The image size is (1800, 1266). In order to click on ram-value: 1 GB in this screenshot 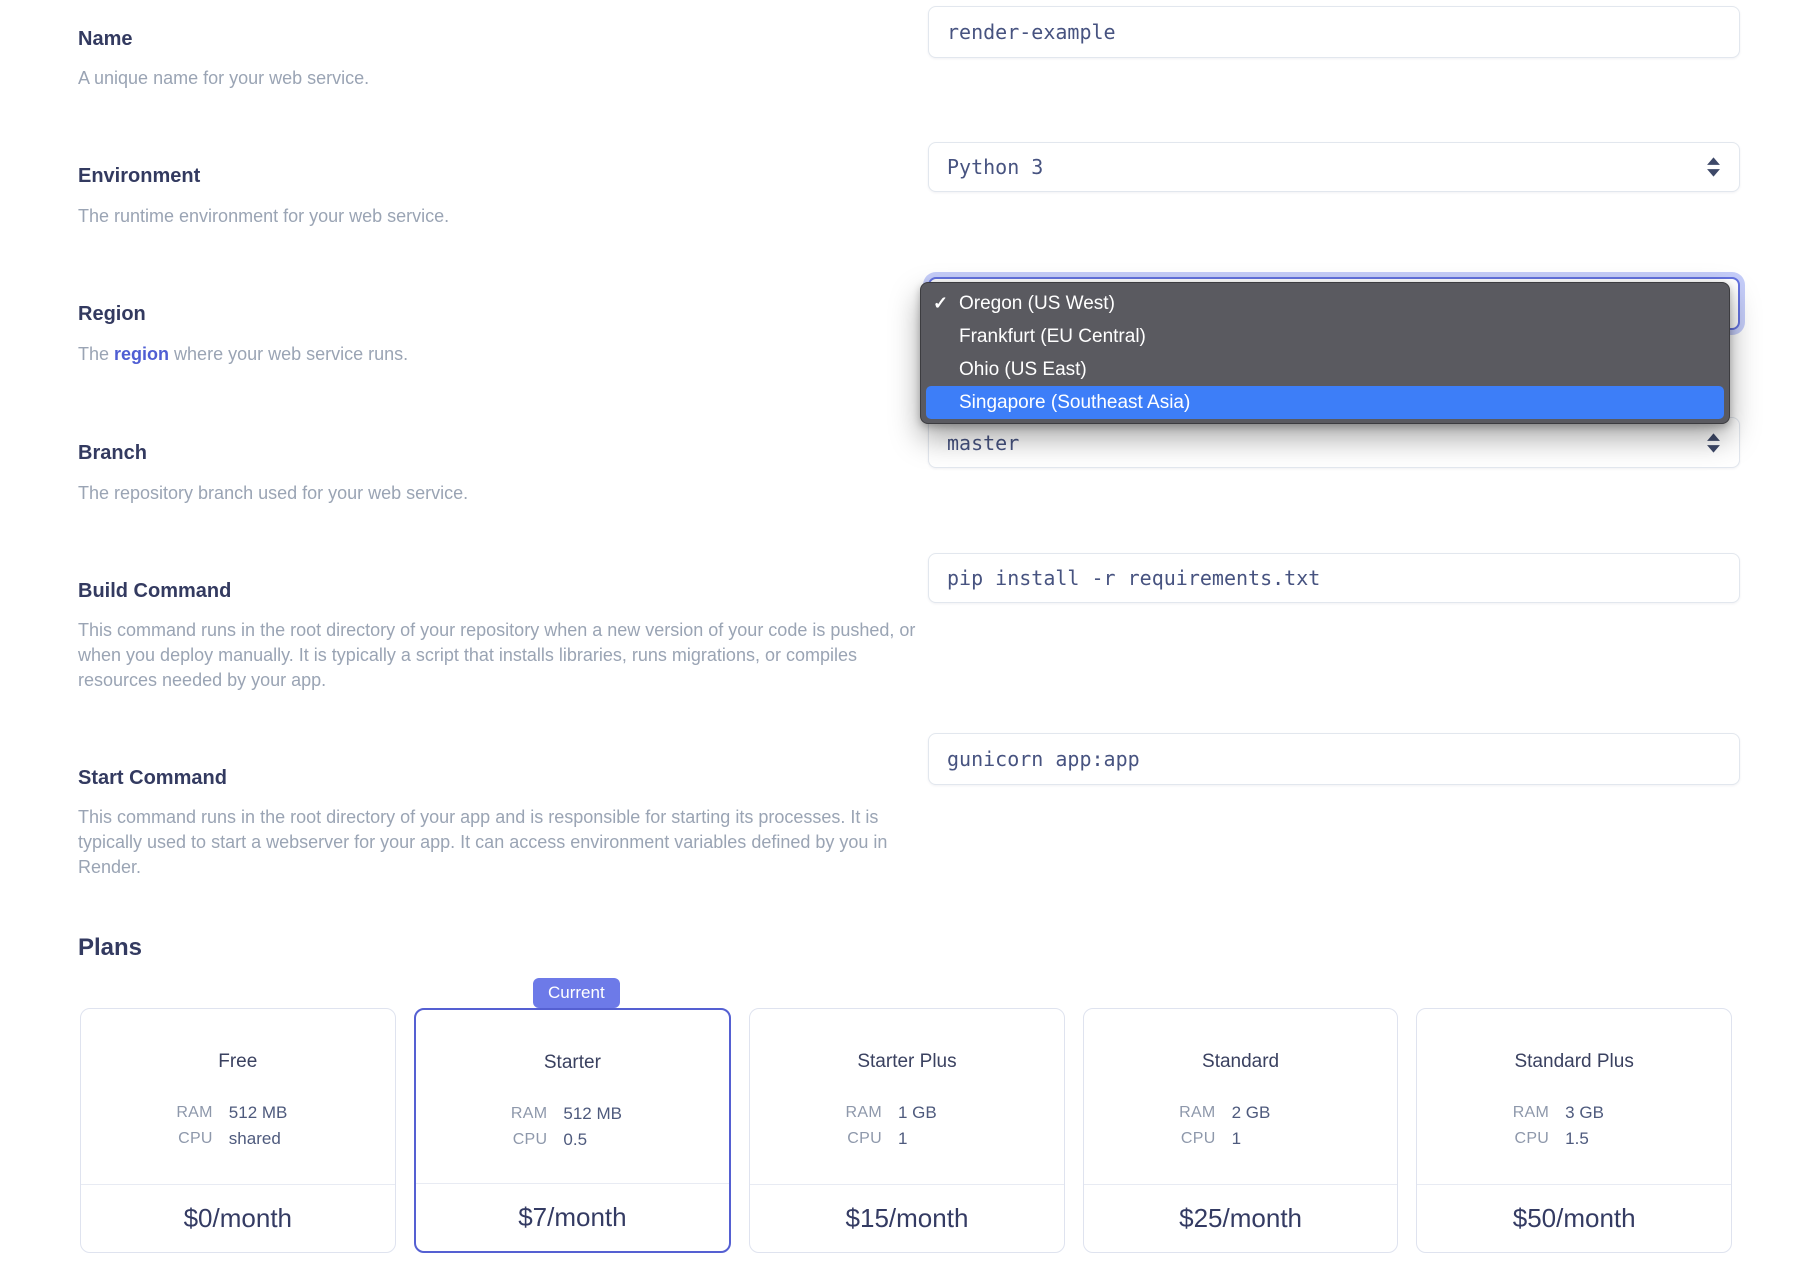, I will do `click(917, 1112)`.